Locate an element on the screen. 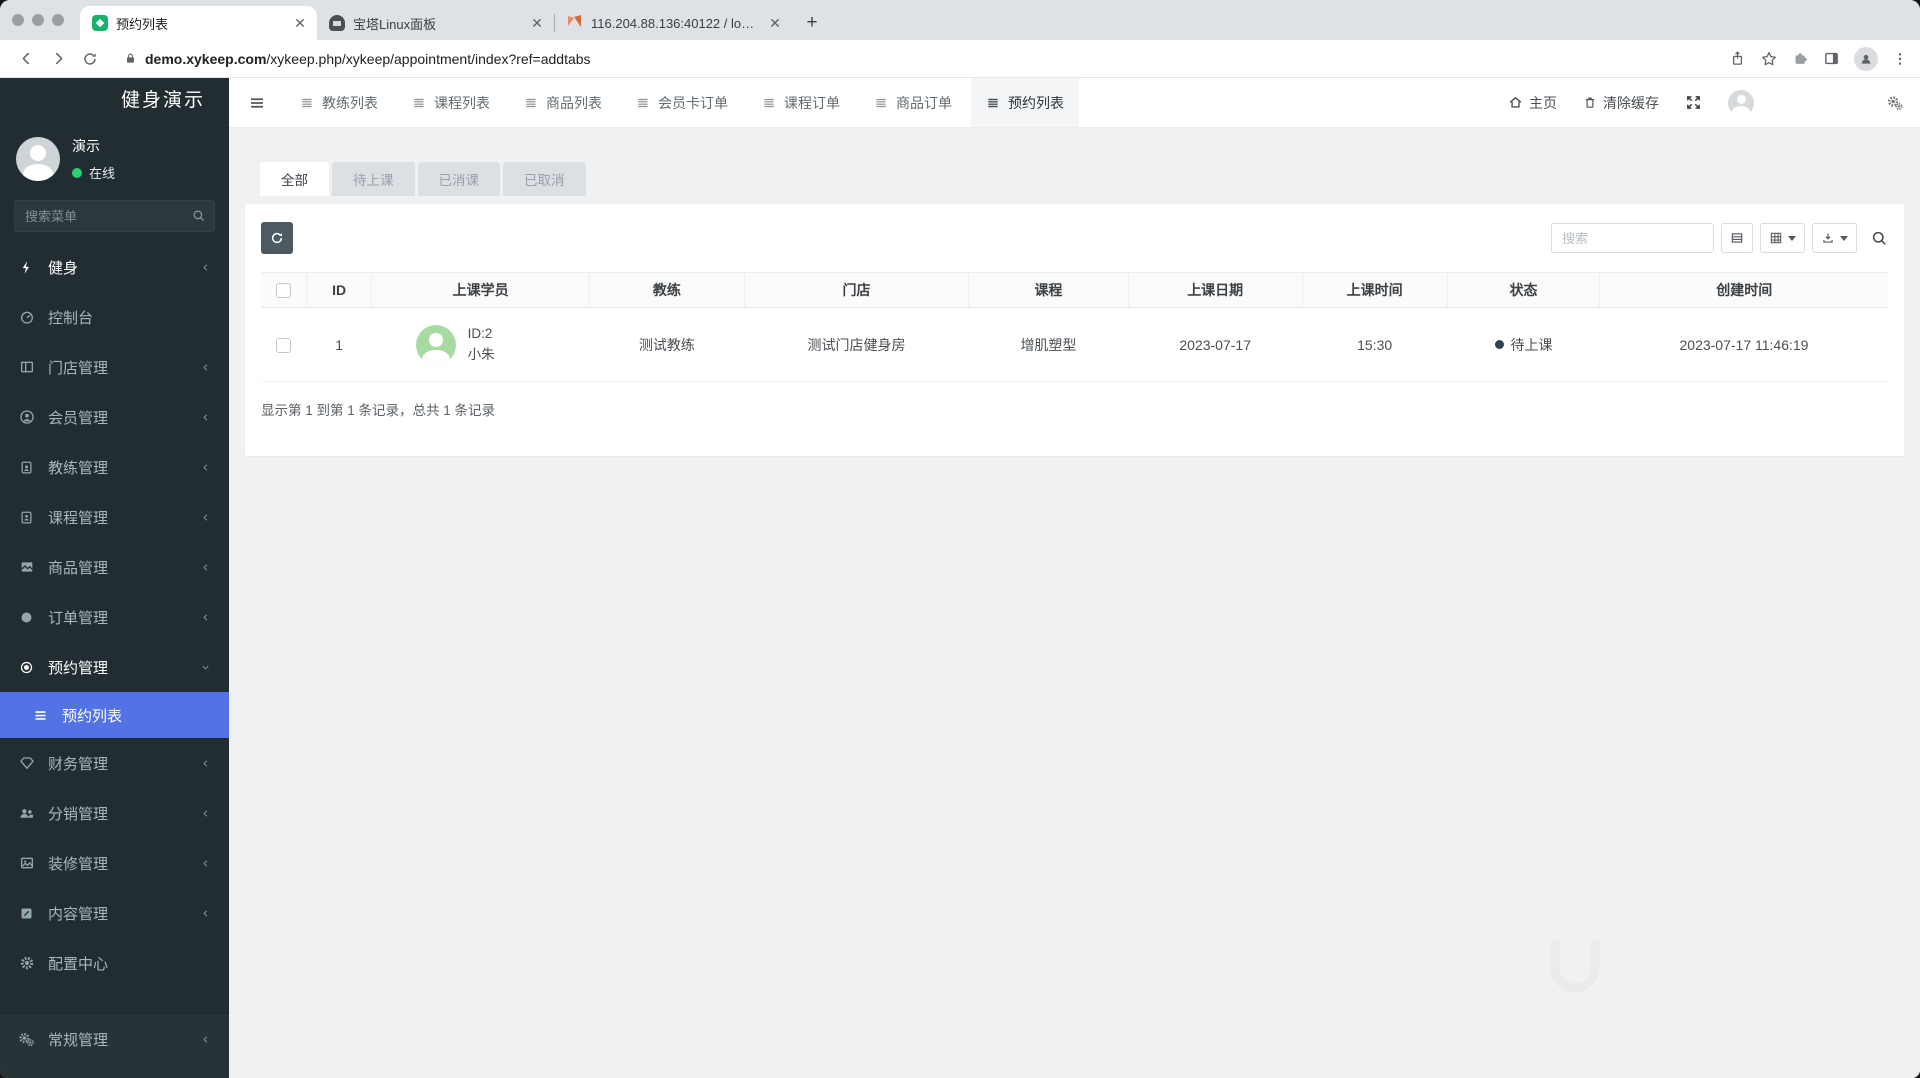 Image resolution: width=1920 pixels, height=1078 pixels. table-search-input is located at coordinates (1632, 238).